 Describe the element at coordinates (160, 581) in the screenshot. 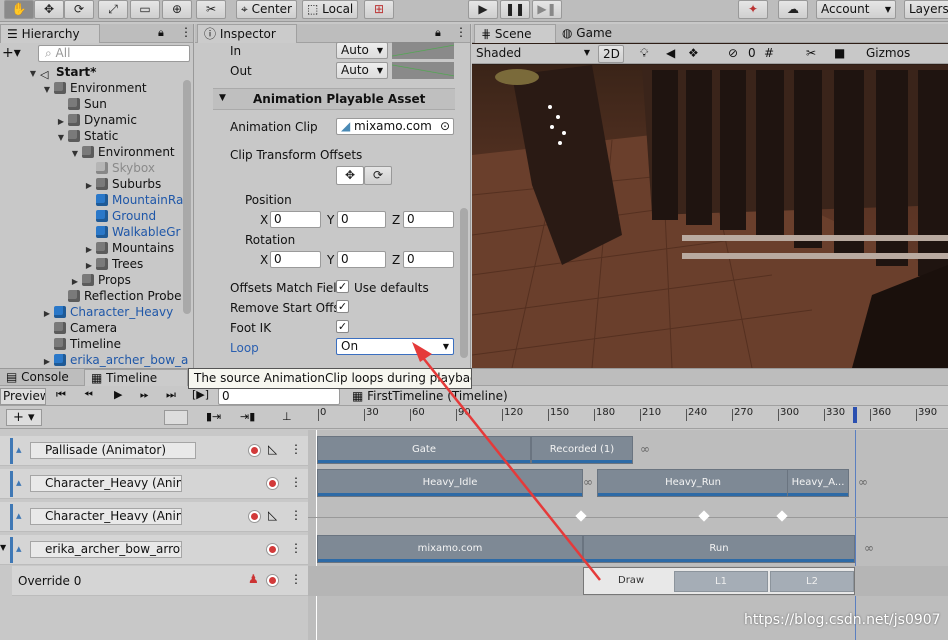

I see `track-override: Override 0 ♟ ⋮` at that location.